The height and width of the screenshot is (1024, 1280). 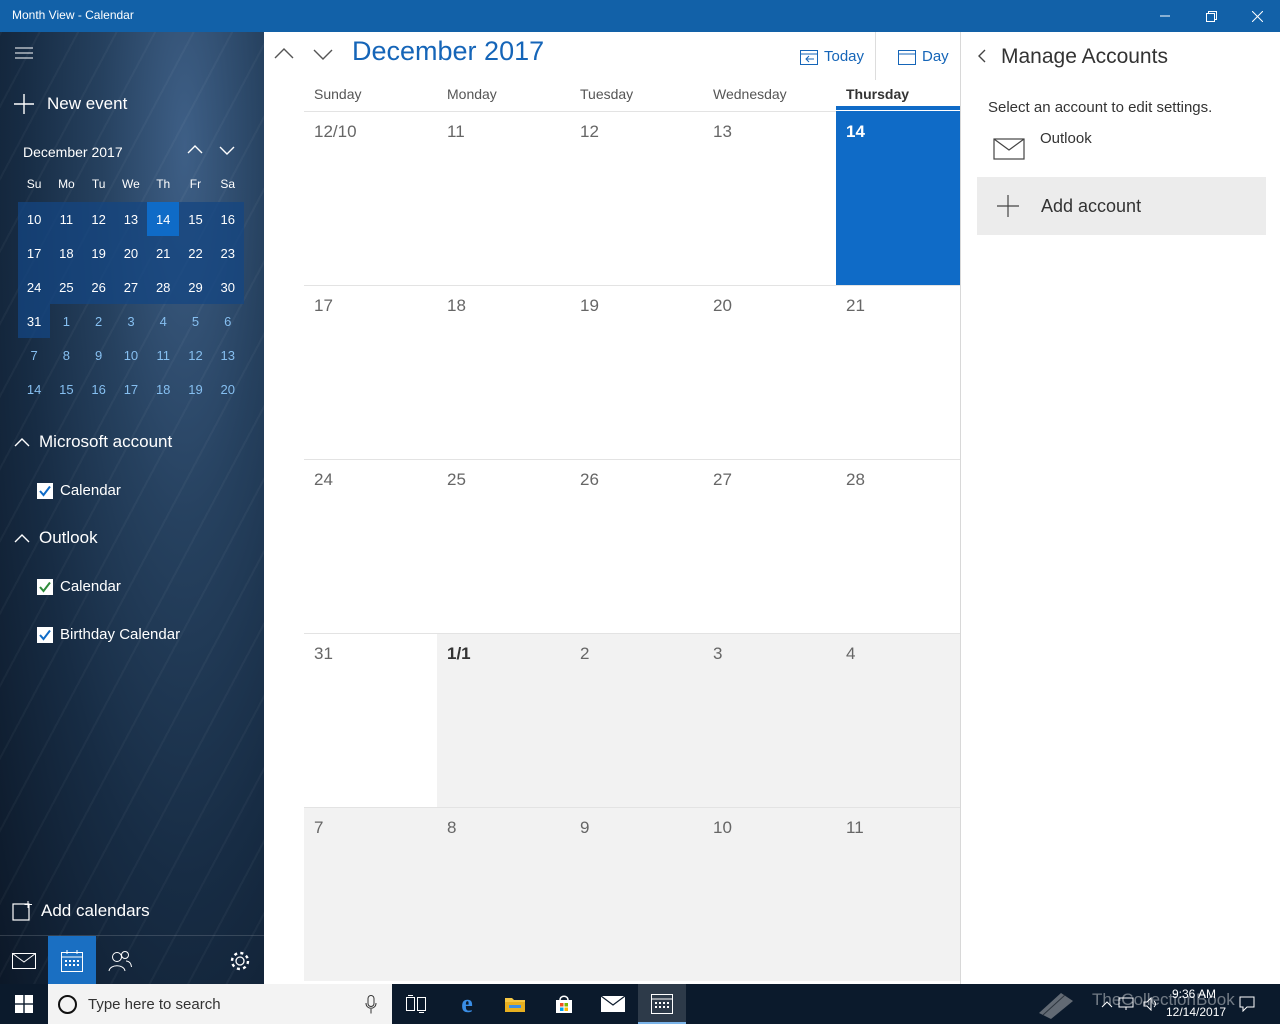 What do you see at coordinates (72, 960) in the screenshot?
I see `calendar-app-button` at bounding box center [72, 960].